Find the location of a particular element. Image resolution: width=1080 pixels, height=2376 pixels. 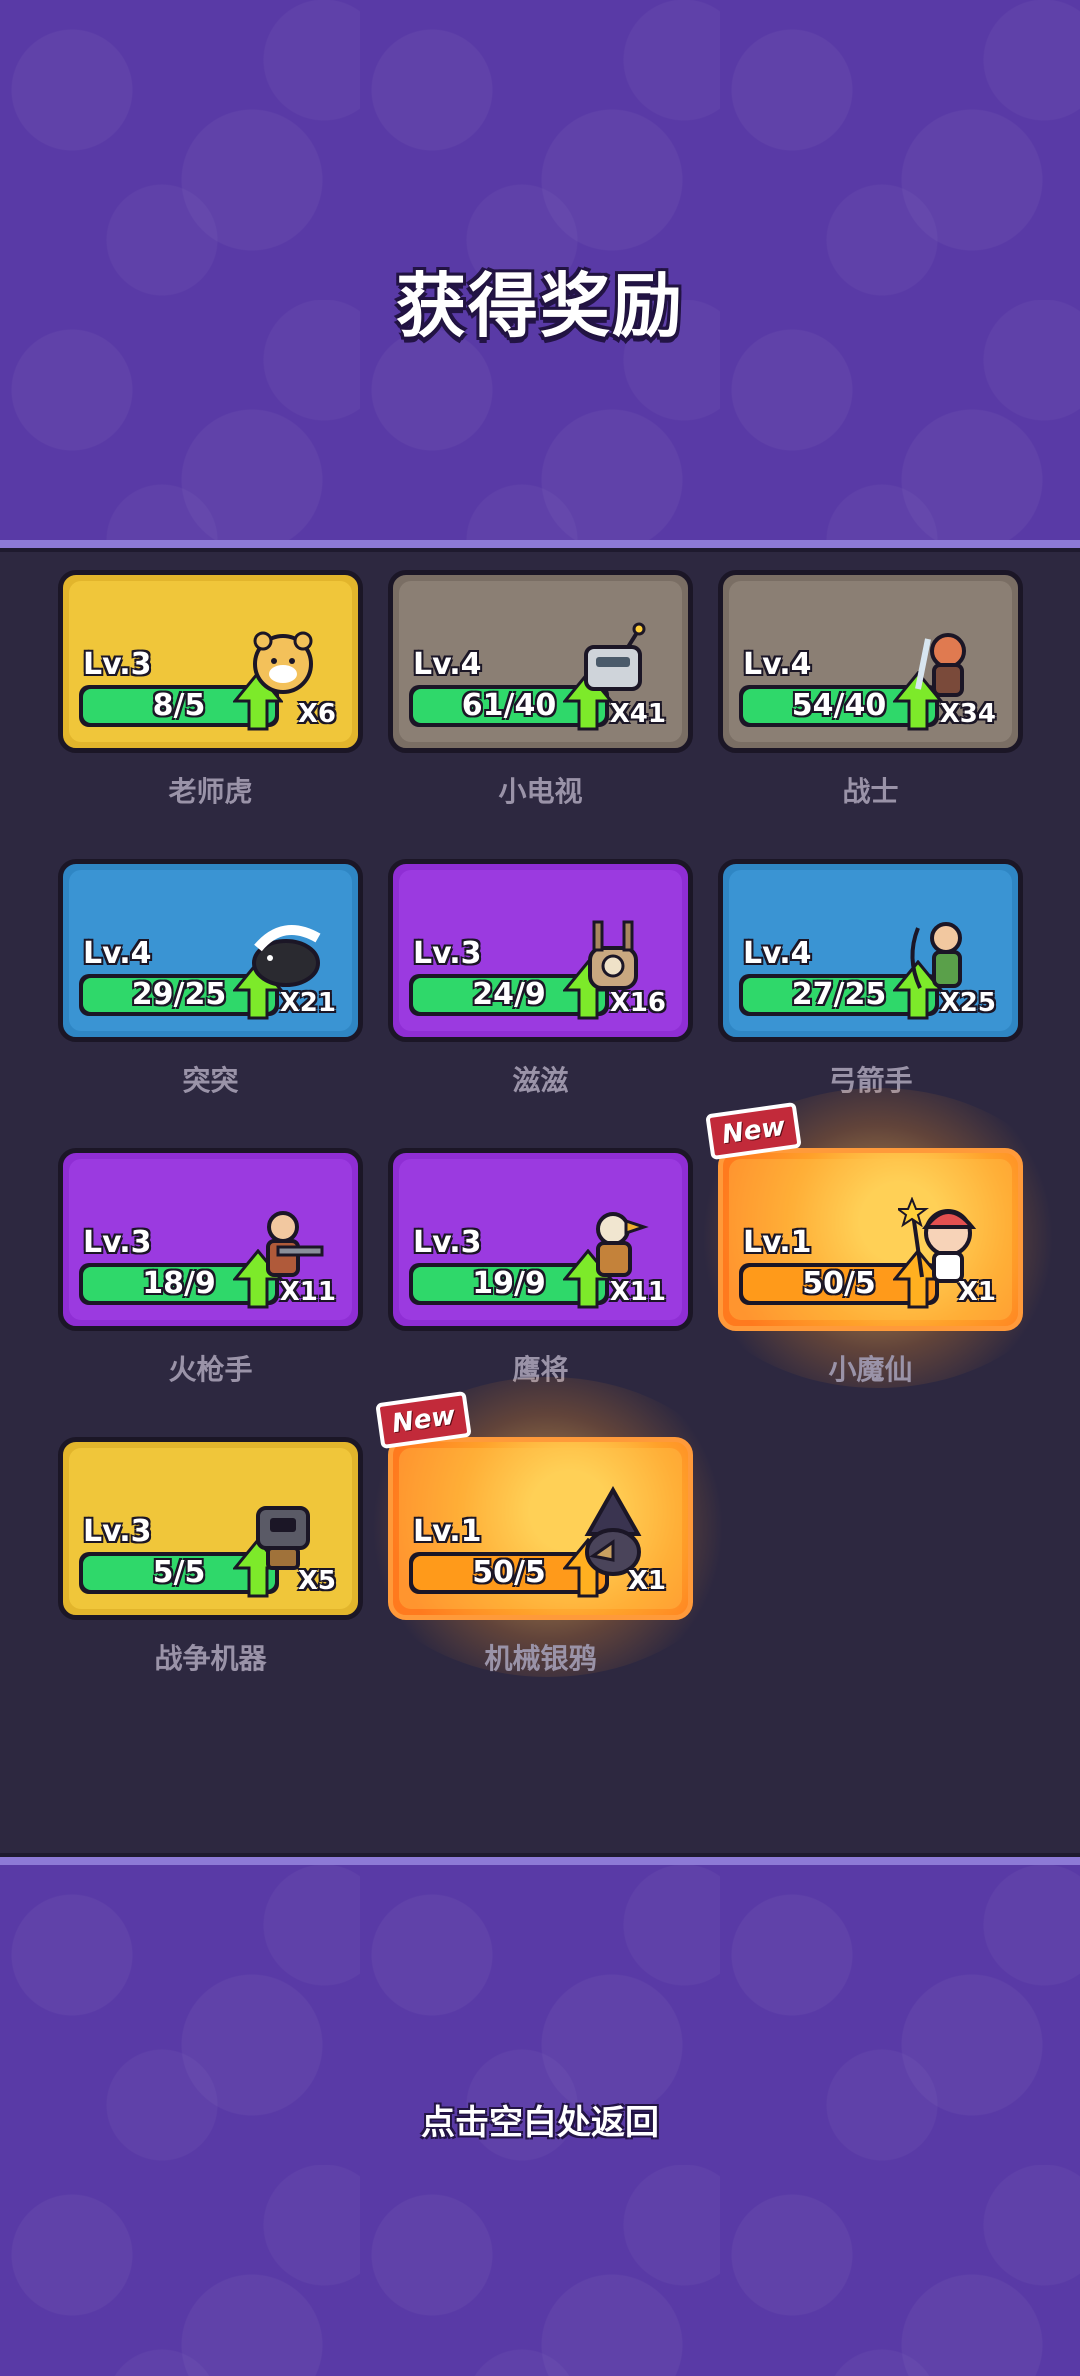

reward-card-frame: Lv.4 27/25 X25 is located at coordinates (870, 950).